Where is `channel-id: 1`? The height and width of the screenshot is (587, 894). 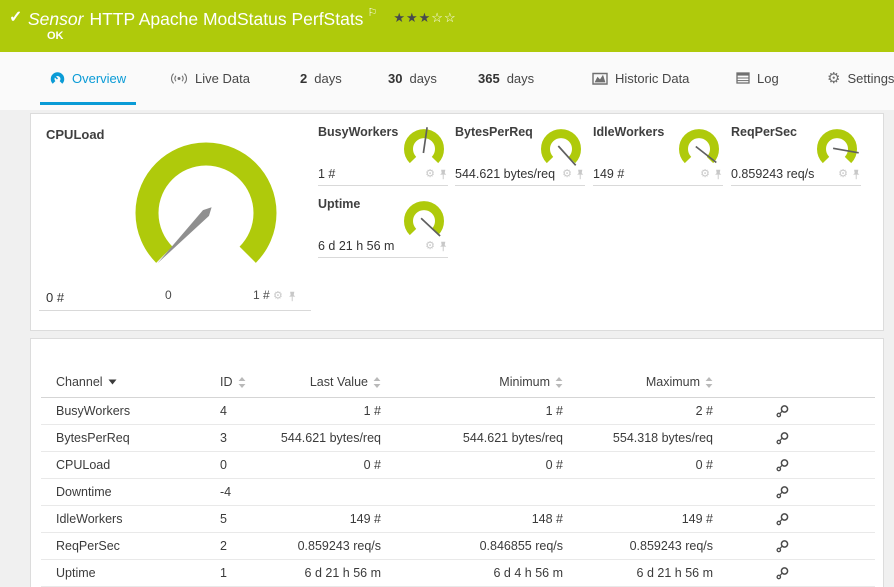
channel-id: 1 is located at coordinates (223, 573).